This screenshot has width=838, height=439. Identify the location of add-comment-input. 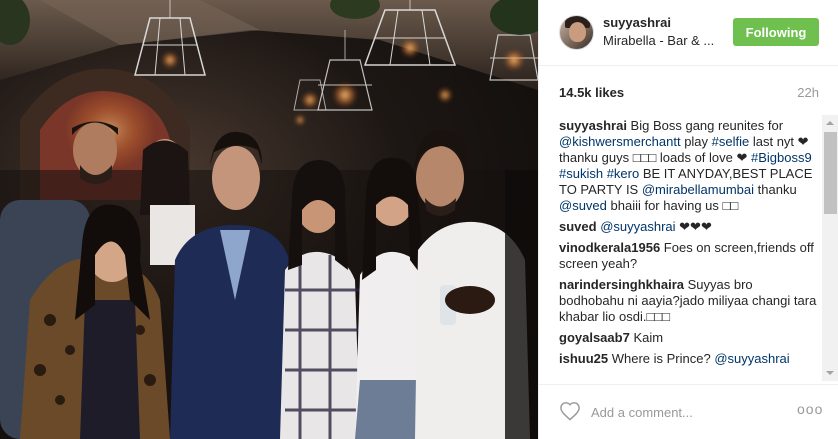
(691, 412).